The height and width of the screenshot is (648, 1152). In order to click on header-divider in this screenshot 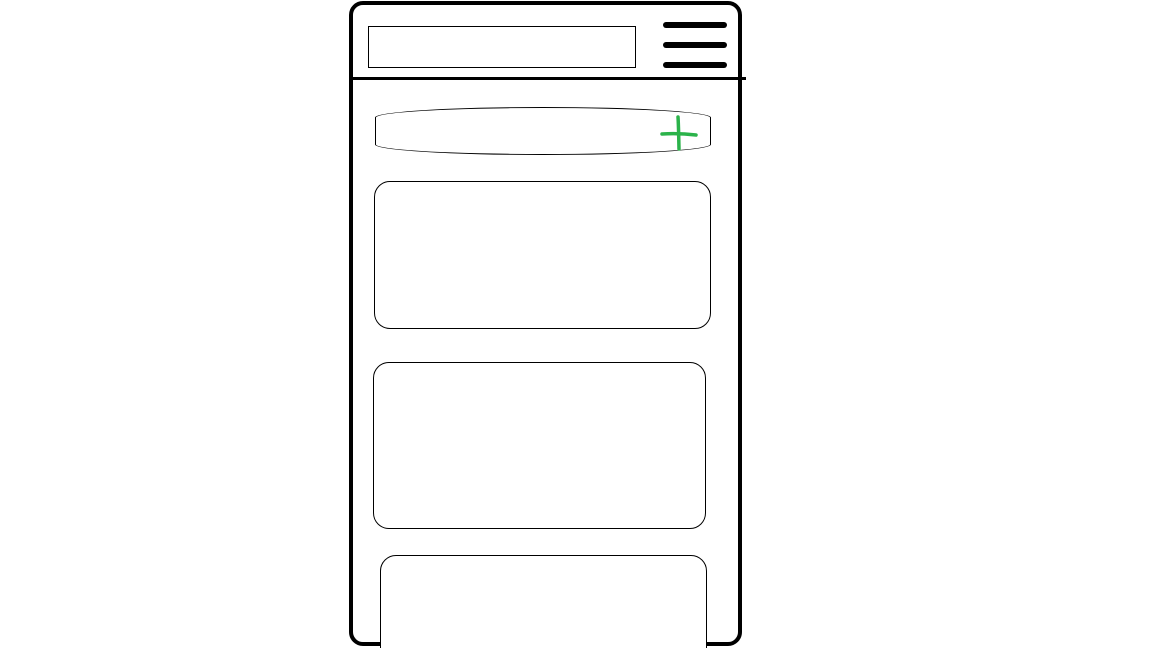, I will do `click(549, 78)`.